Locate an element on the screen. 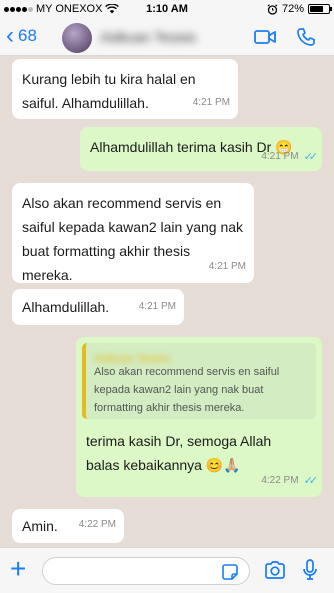  message-meta: 4:22 PM ✓✓ is located at coordinates (290, 481).